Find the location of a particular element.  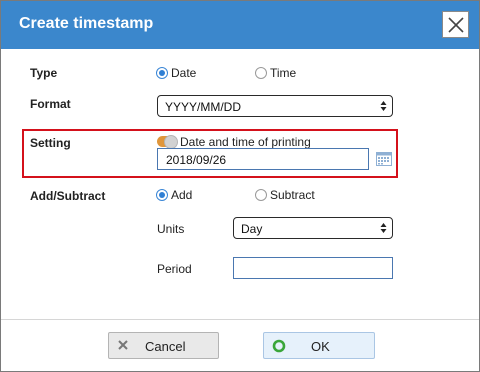

units-select: Day is located at coordinates (313, 228).